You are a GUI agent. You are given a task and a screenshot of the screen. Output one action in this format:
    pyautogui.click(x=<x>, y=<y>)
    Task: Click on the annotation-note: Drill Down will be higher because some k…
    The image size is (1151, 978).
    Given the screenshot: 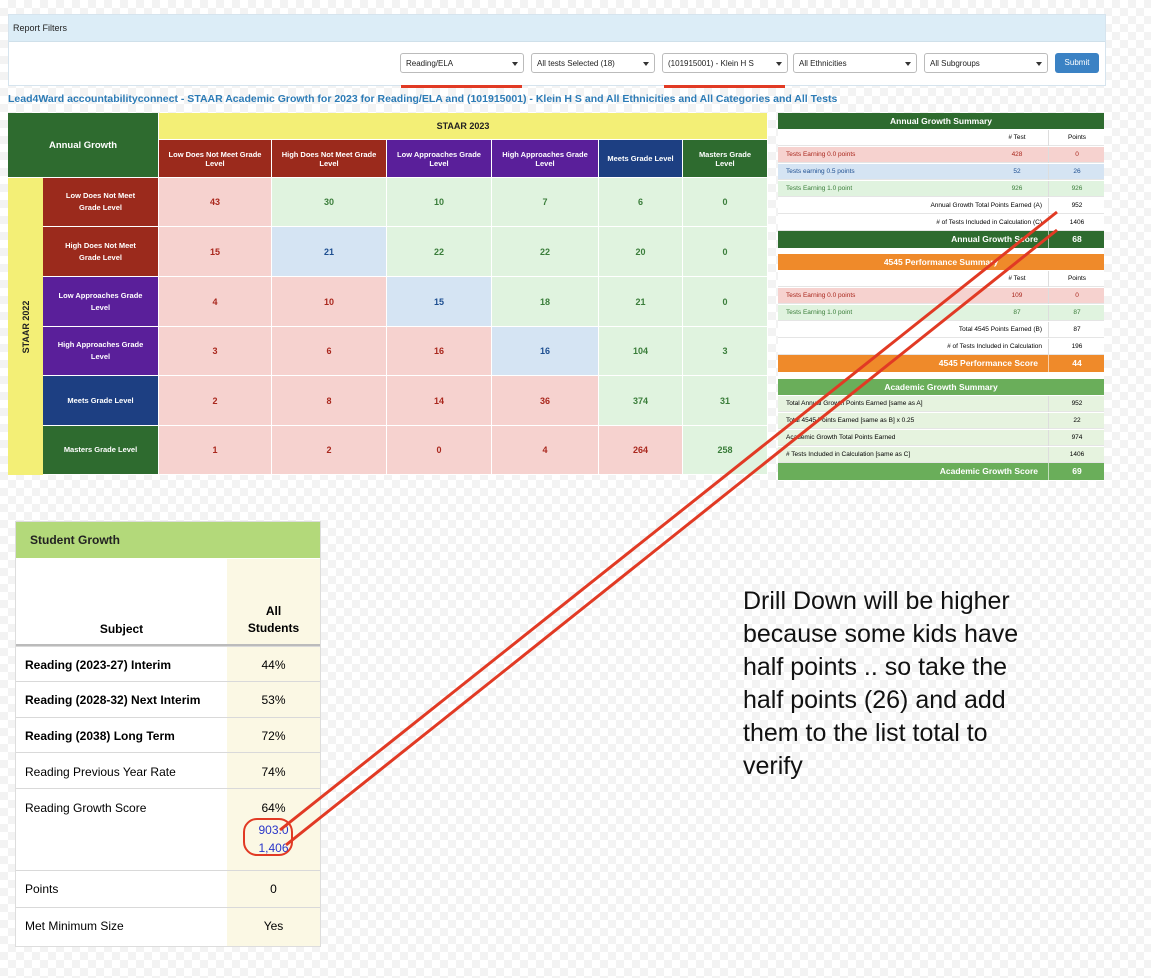 What is the action you would take?
    pyautogui.click(x=881, y=683)
    